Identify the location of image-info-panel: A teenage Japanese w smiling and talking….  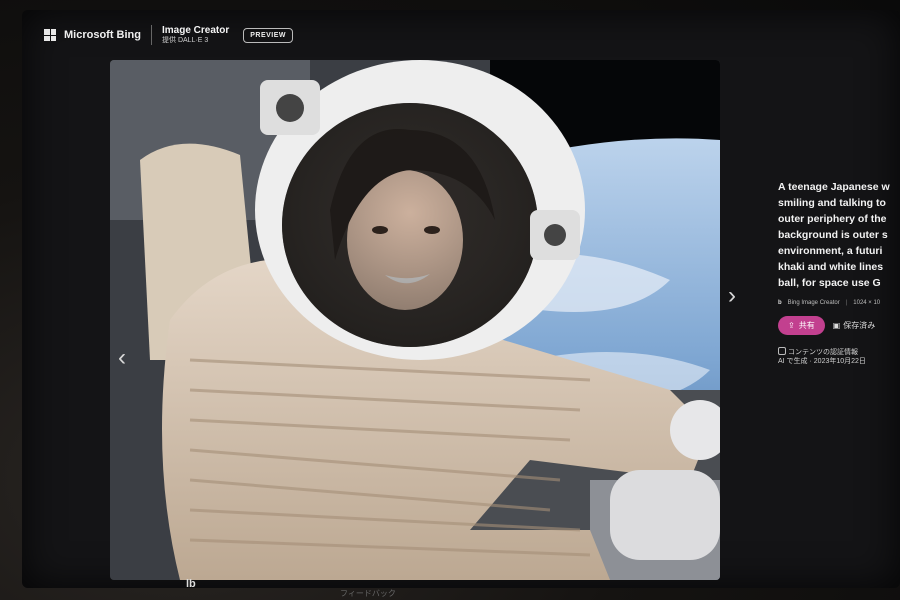
(839, 273).